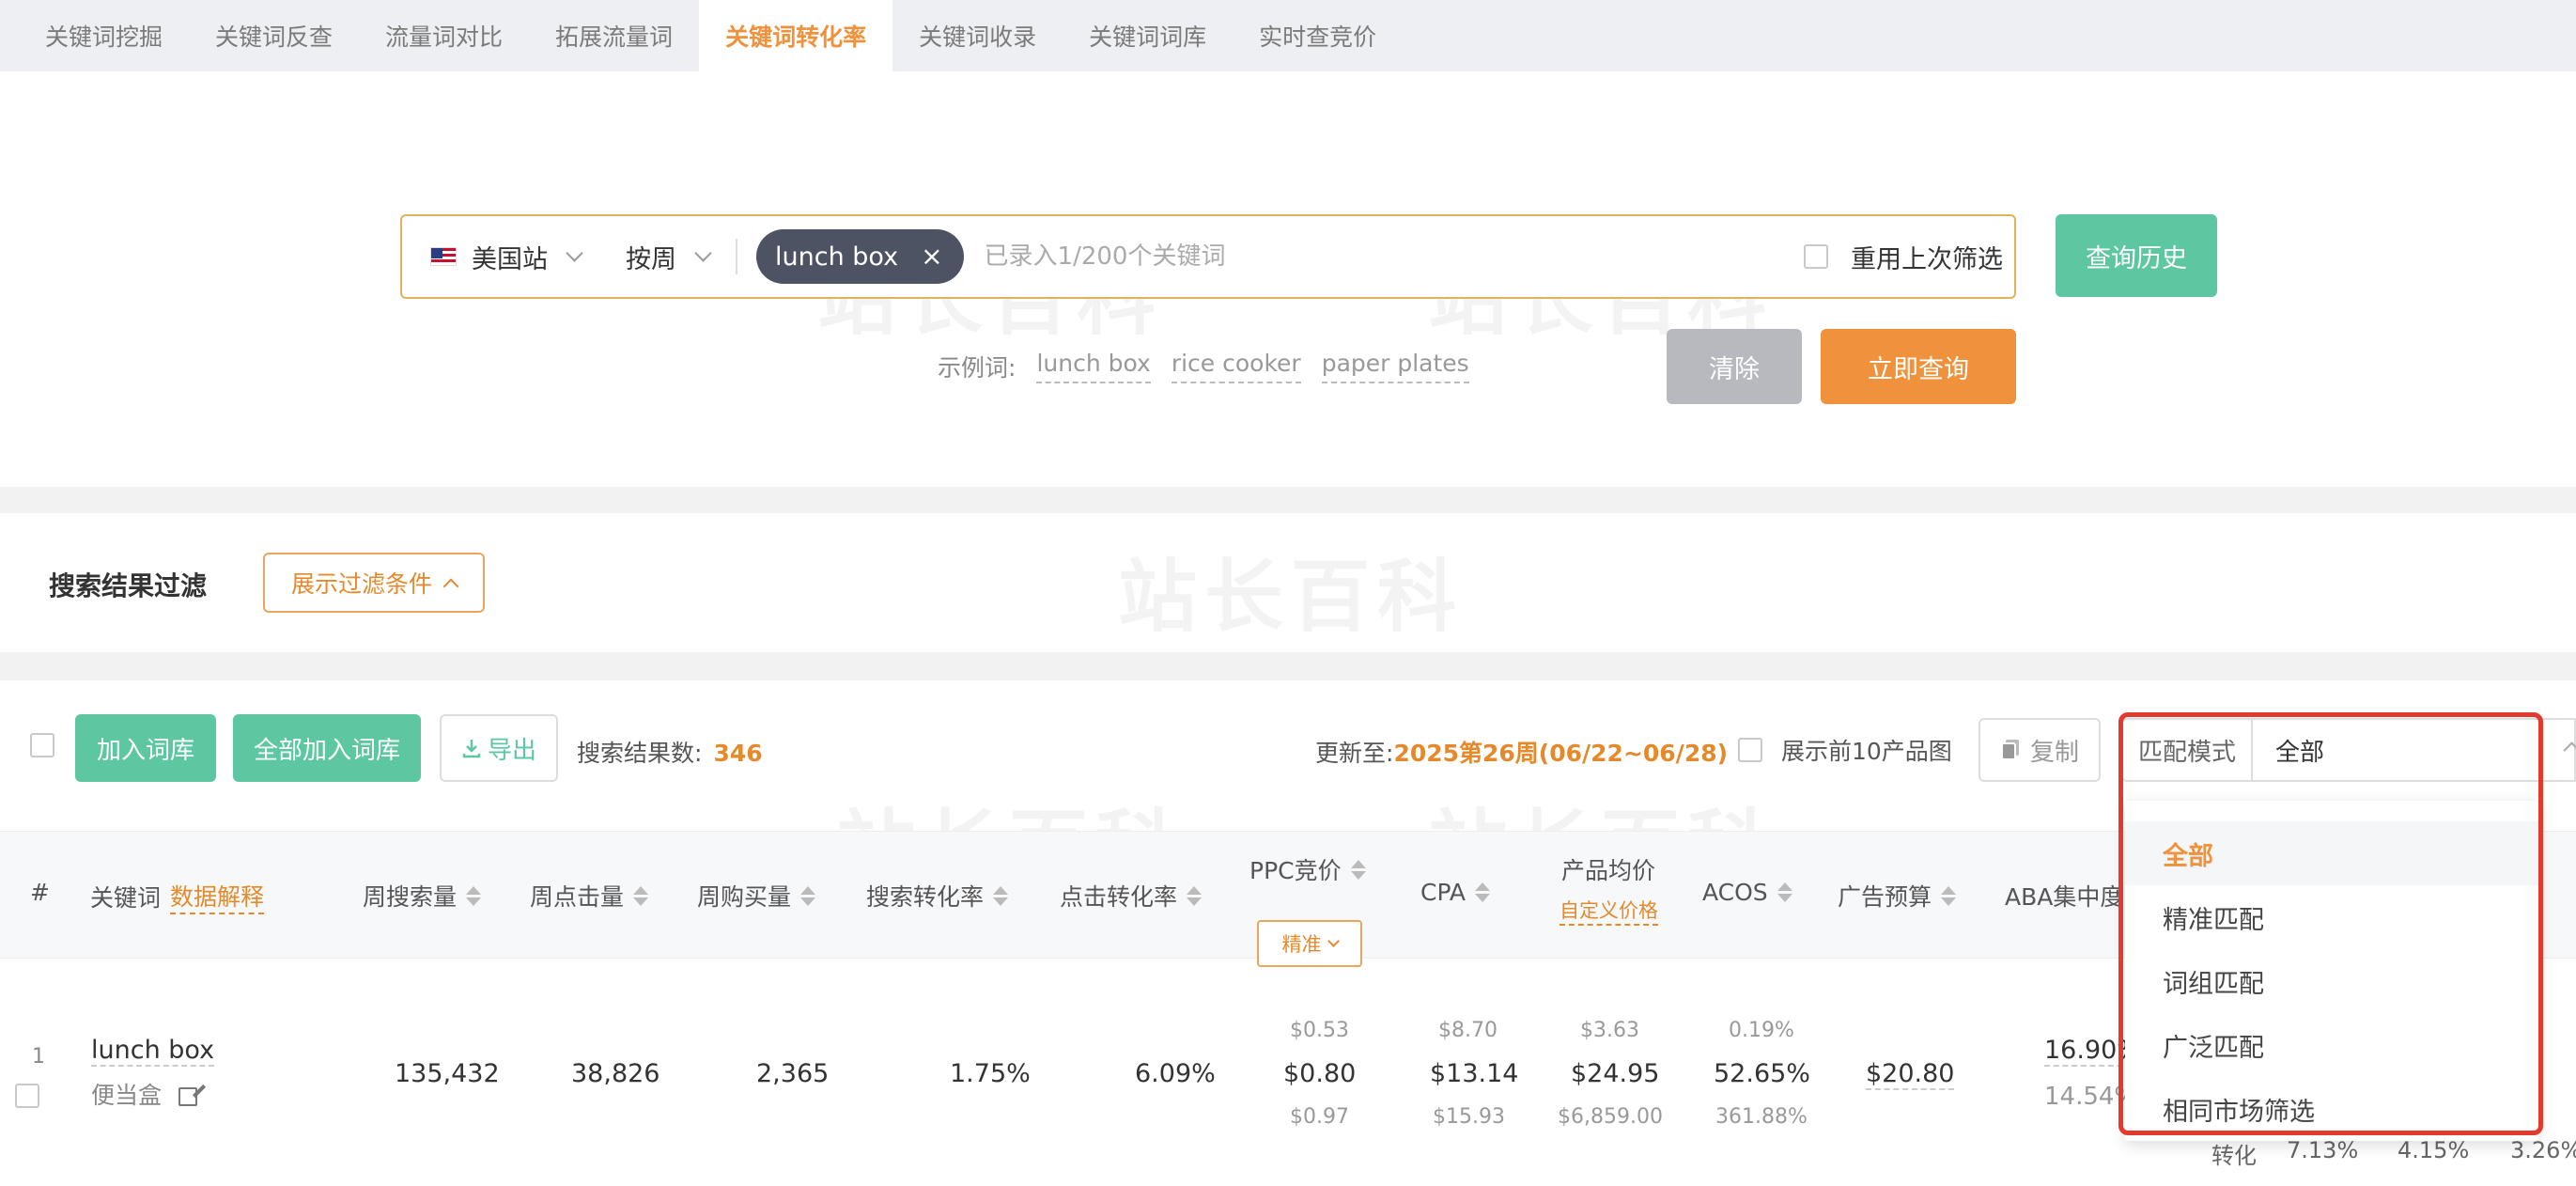  I want to click on result-count-label: 搜索结果数:, so click(640, 753).